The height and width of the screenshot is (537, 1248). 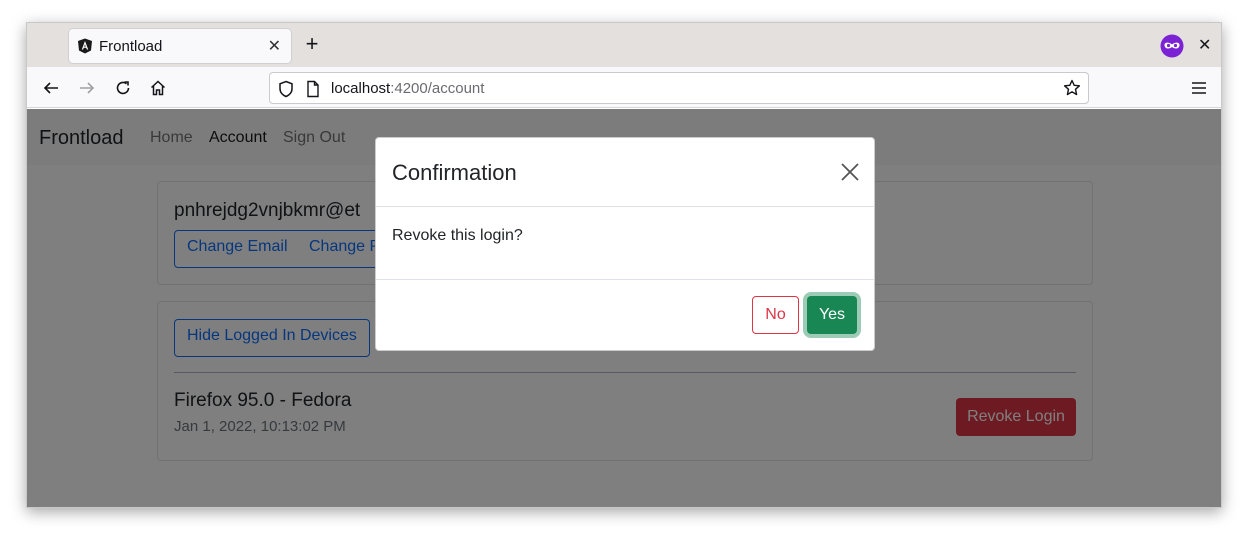 I want to click on hamburger-menu-icon, so click(x=1199, y=88).